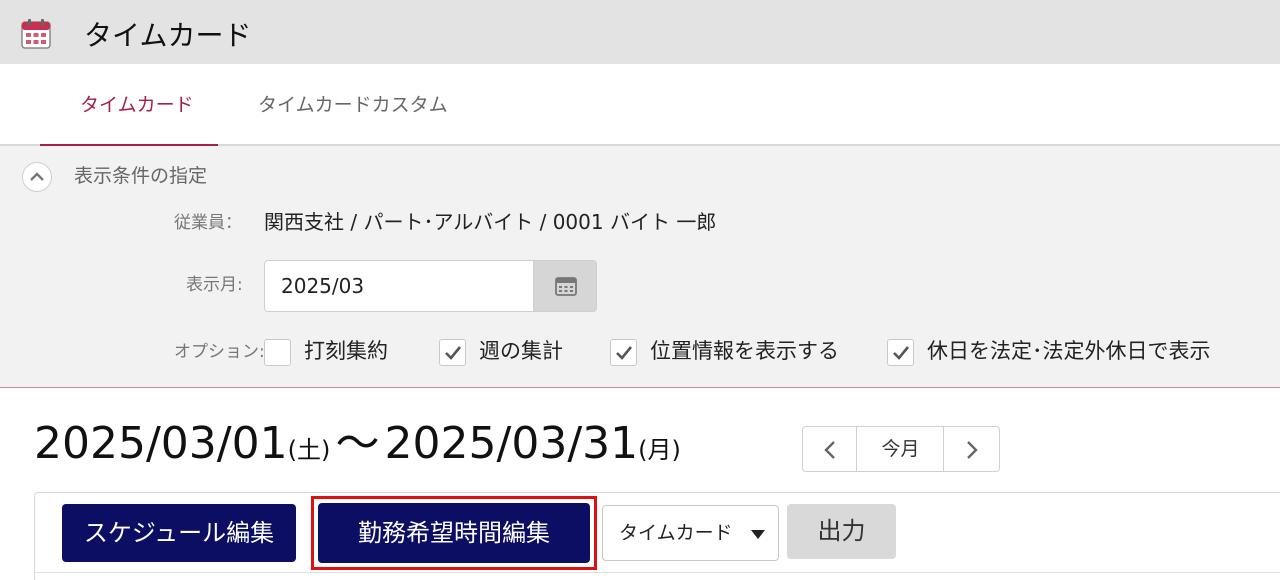 This screenshot has height=580, width=1280. Describe the element at coordinates (657, 572) in the screenshot. I see `panel-divider` at that location.